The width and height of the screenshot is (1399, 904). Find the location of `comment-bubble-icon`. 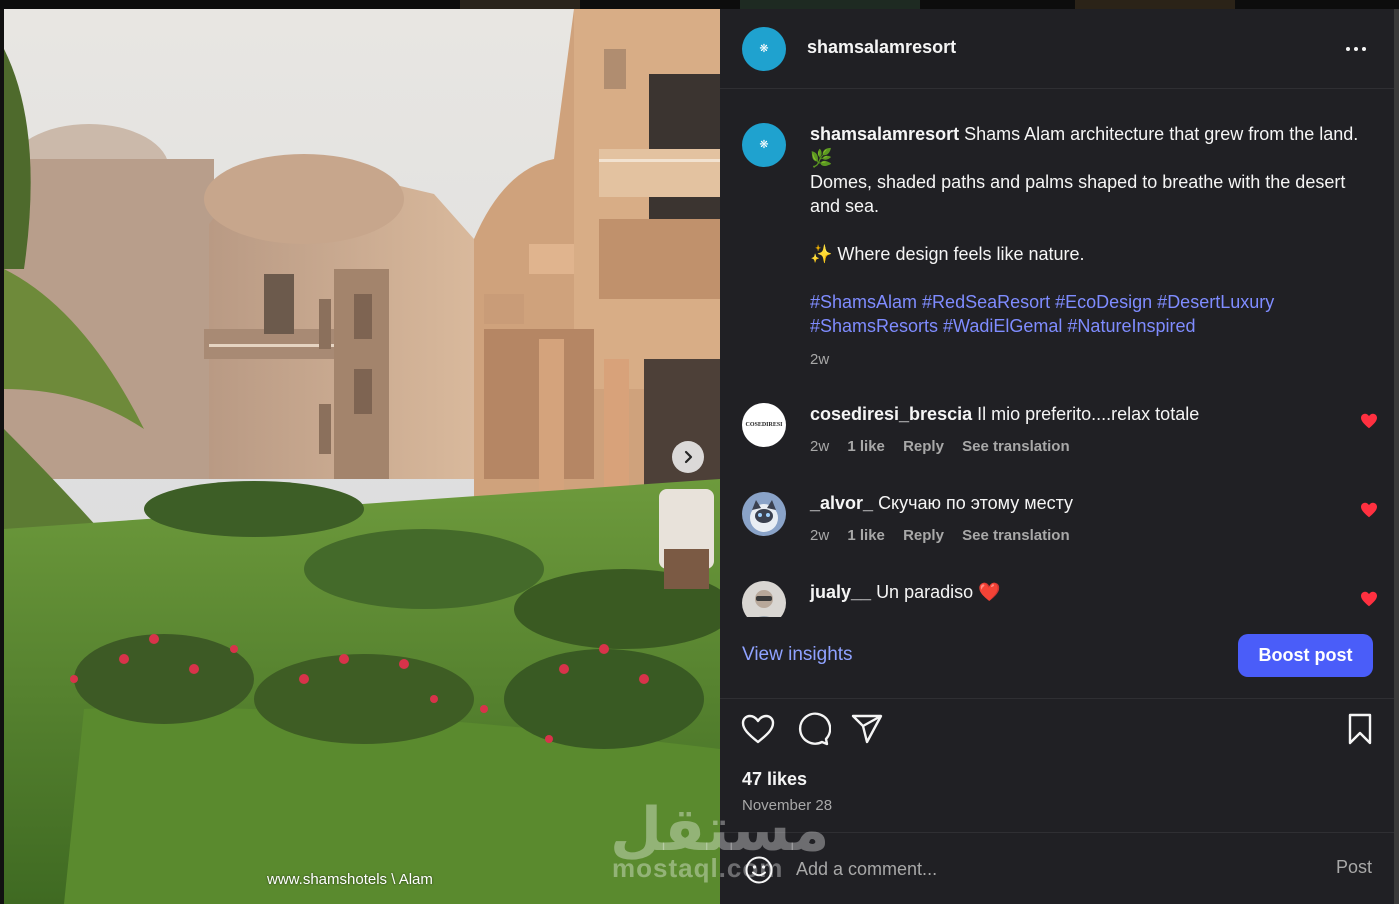

comment-bubble-icon is located at coordinates (813, 729).